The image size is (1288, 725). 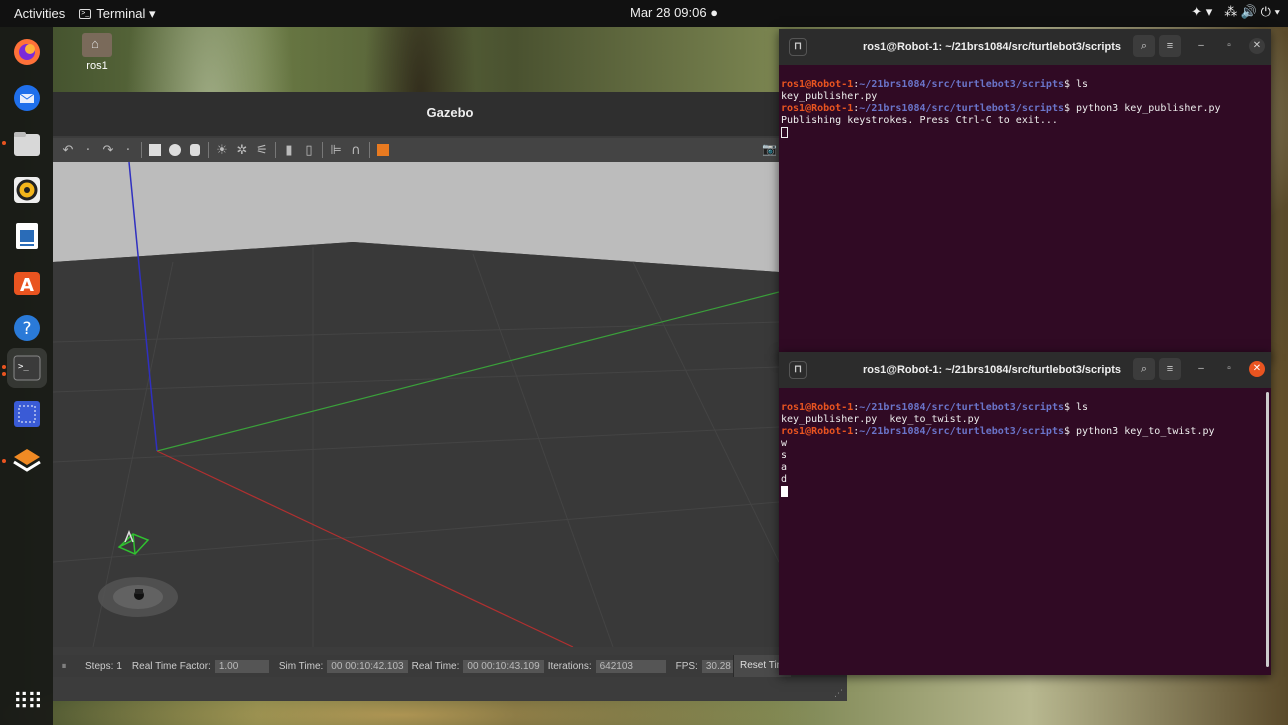 I want to click on real-time-label: Real Time:, so click(x=435, y=666).